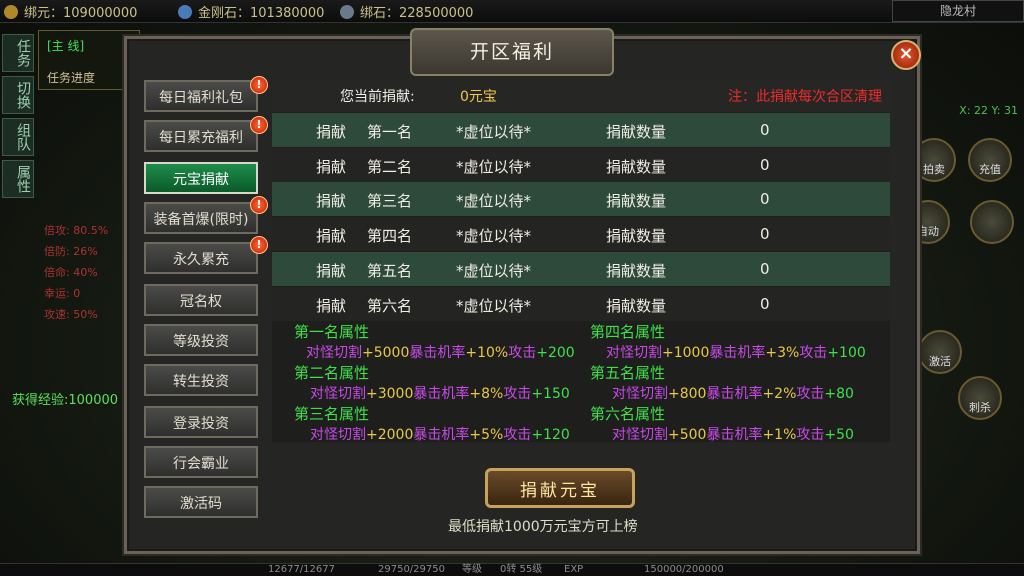 The width and height of the screenshot is (1024, 576). What do you see at coordinates (733, 394) in the screenshot?
I see `reward-line: 对怪切割+800暴击机率+2%攻击+80` at bounding box center [733, 394].